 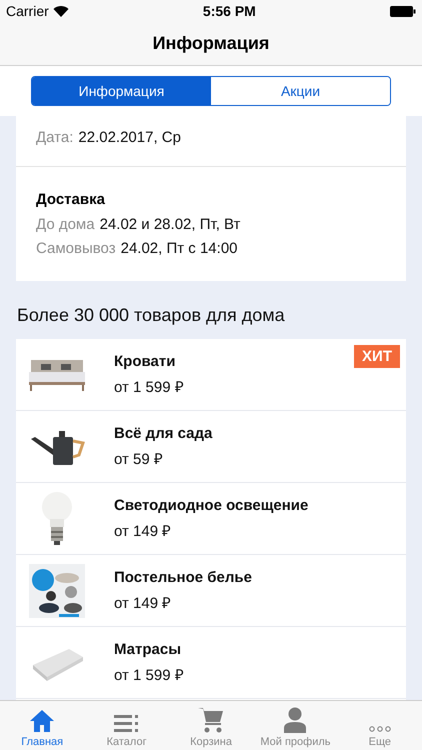 I want to click on hit-badge: ХИТ, so click(x=377, y=356).